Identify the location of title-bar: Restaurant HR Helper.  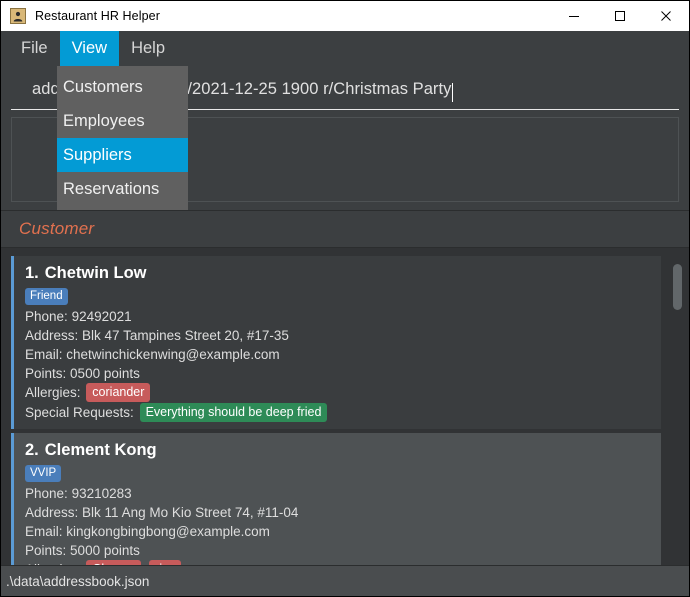
(345, 16).